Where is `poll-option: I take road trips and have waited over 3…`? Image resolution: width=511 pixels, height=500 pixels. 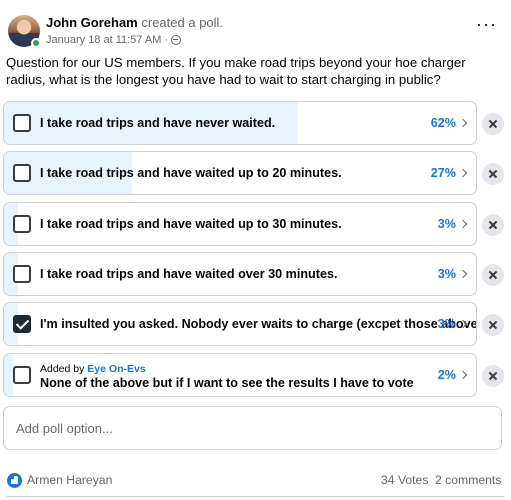
poll-option: I take road trips and have waited over 3… is located at coordinates (240, 274).